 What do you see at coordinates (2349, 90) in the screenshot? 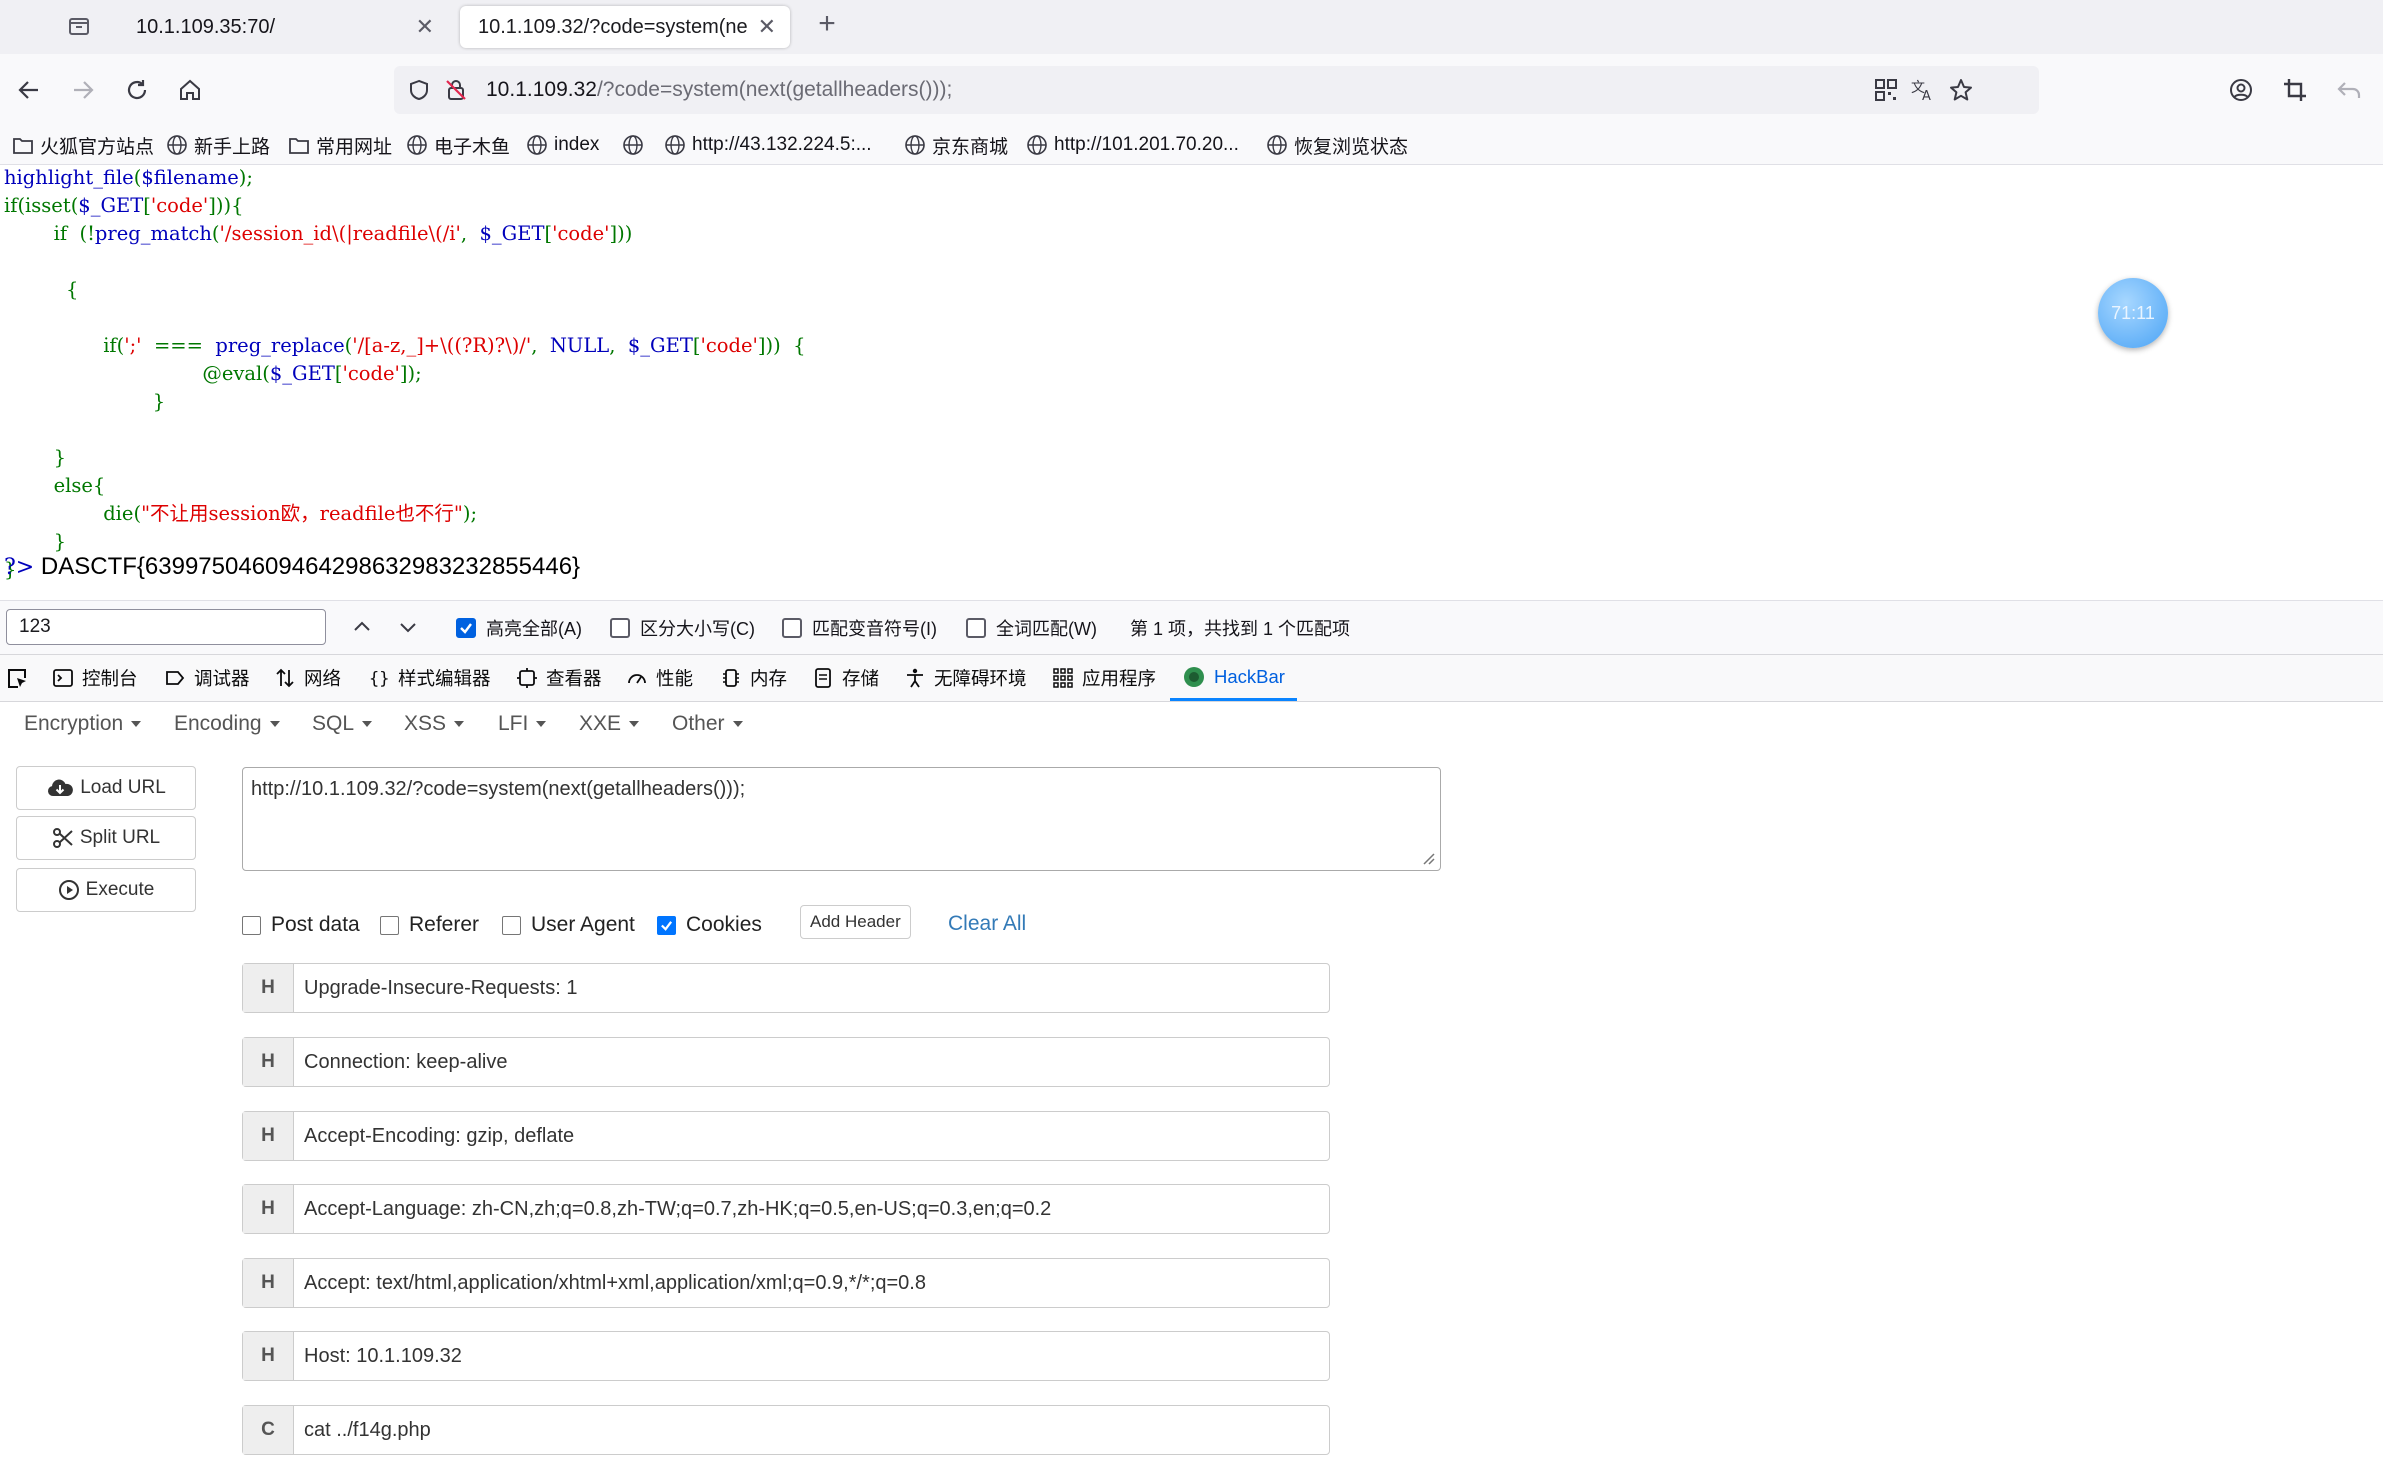
I see `undo-button` at bounding box center [2349, 90].